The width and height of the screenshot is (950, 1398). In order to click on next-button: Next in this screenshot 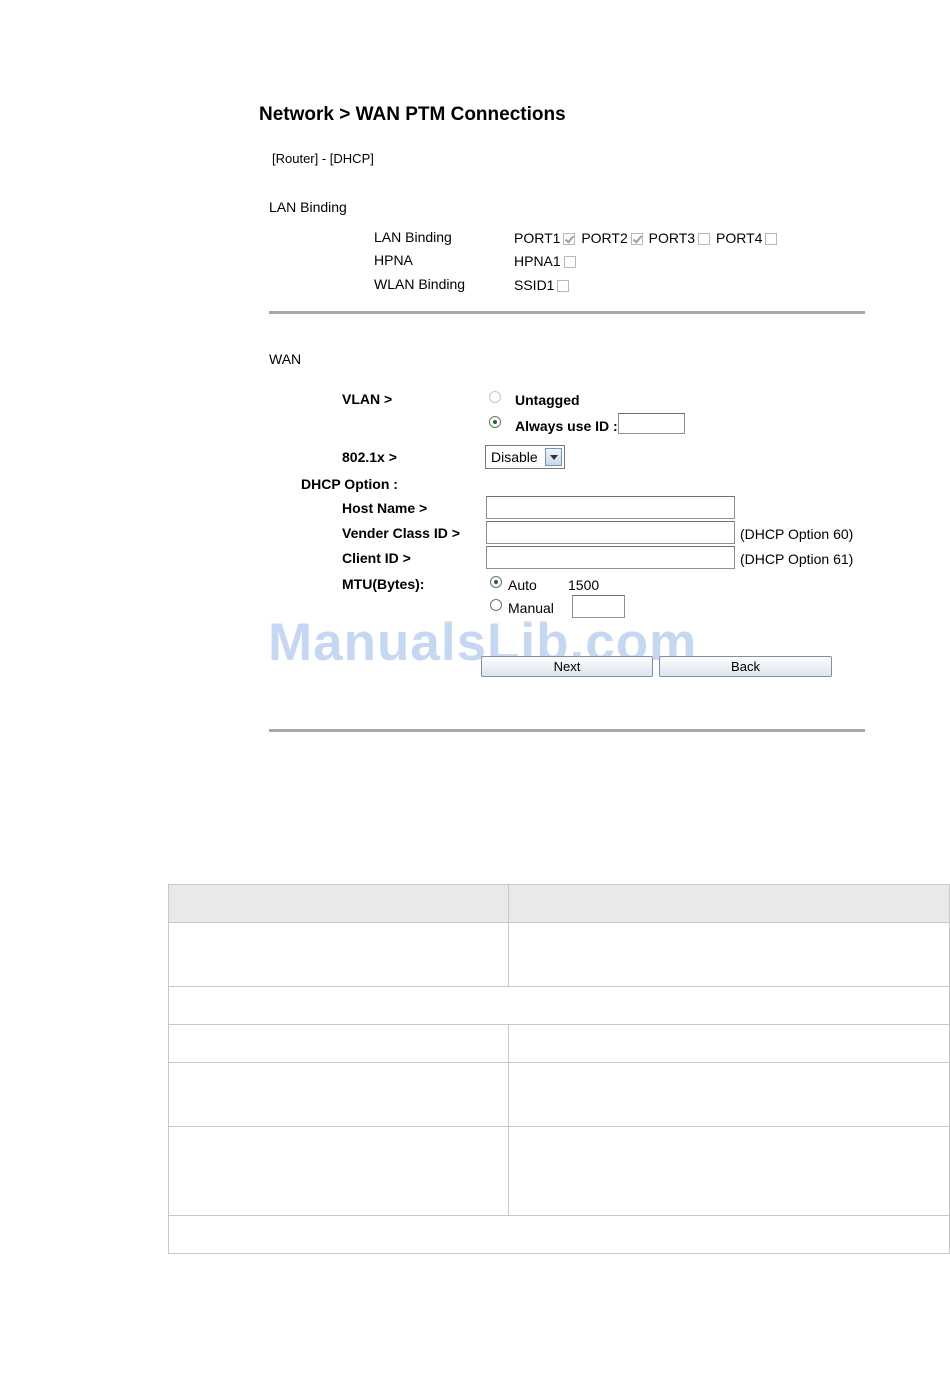, I will do `click(567, 666)`.